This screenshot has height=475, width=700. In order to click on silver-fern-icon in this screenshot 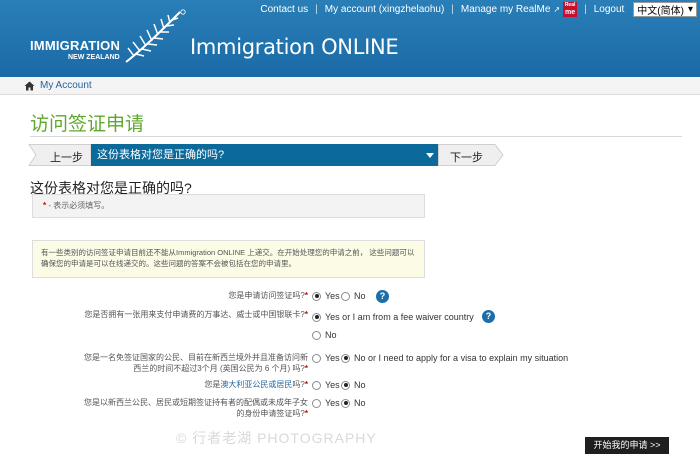, I will do `click(155, 36)`.